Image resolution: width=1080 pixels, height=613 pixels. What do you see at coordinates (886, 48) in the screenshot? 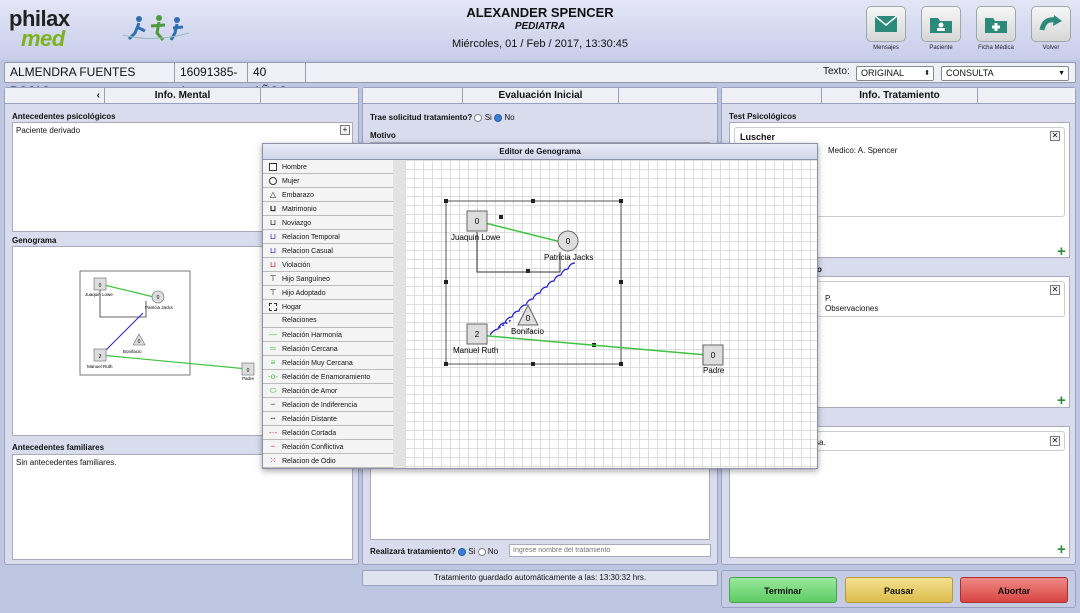
I see `messages-label: Mensajes` at bounding box center [886, 48].